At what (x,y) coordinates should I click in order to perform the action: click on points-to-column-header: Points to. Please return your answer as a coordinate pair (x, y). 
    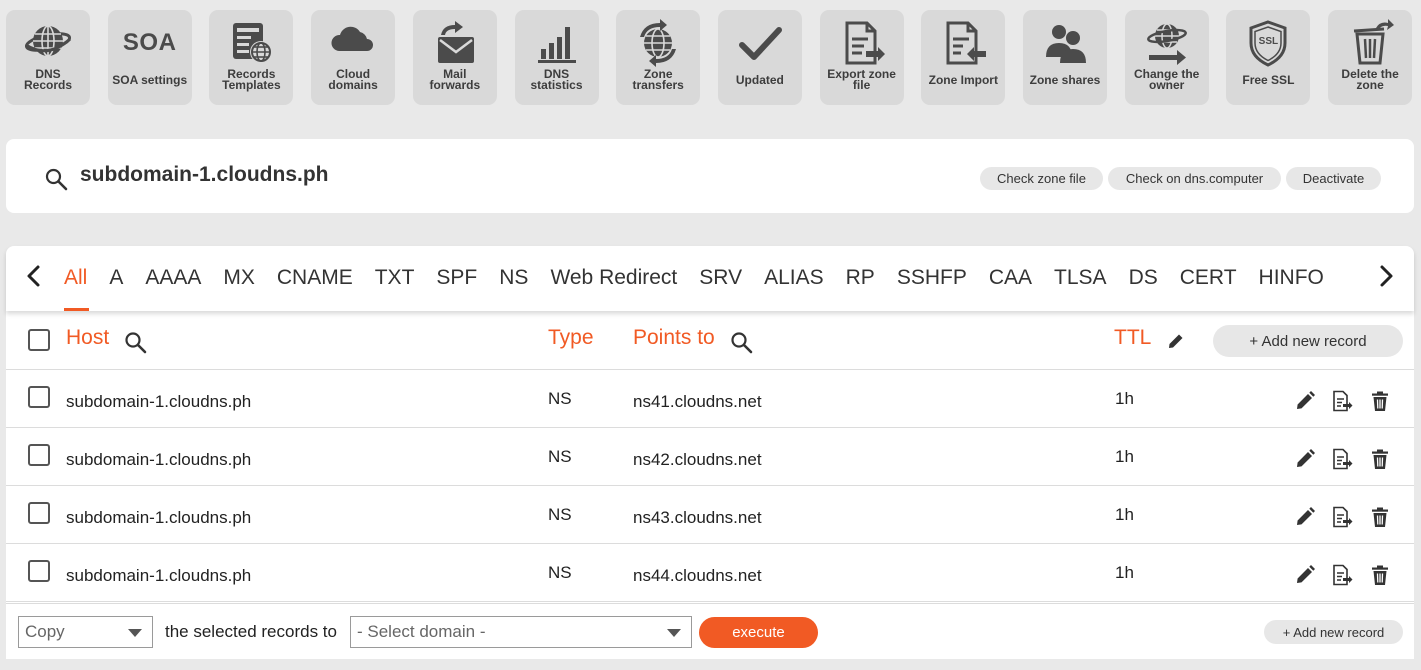
    Looking at the image, I should click on (674, 338).